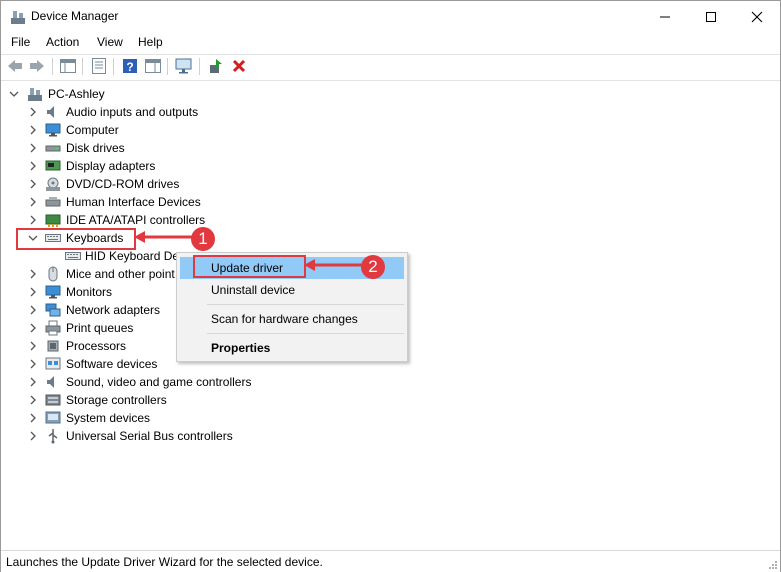 The width and height of the screenshot is (781, 572). I want to click on tree-category-row: Sound, video and game controllers, so click(151, 382).